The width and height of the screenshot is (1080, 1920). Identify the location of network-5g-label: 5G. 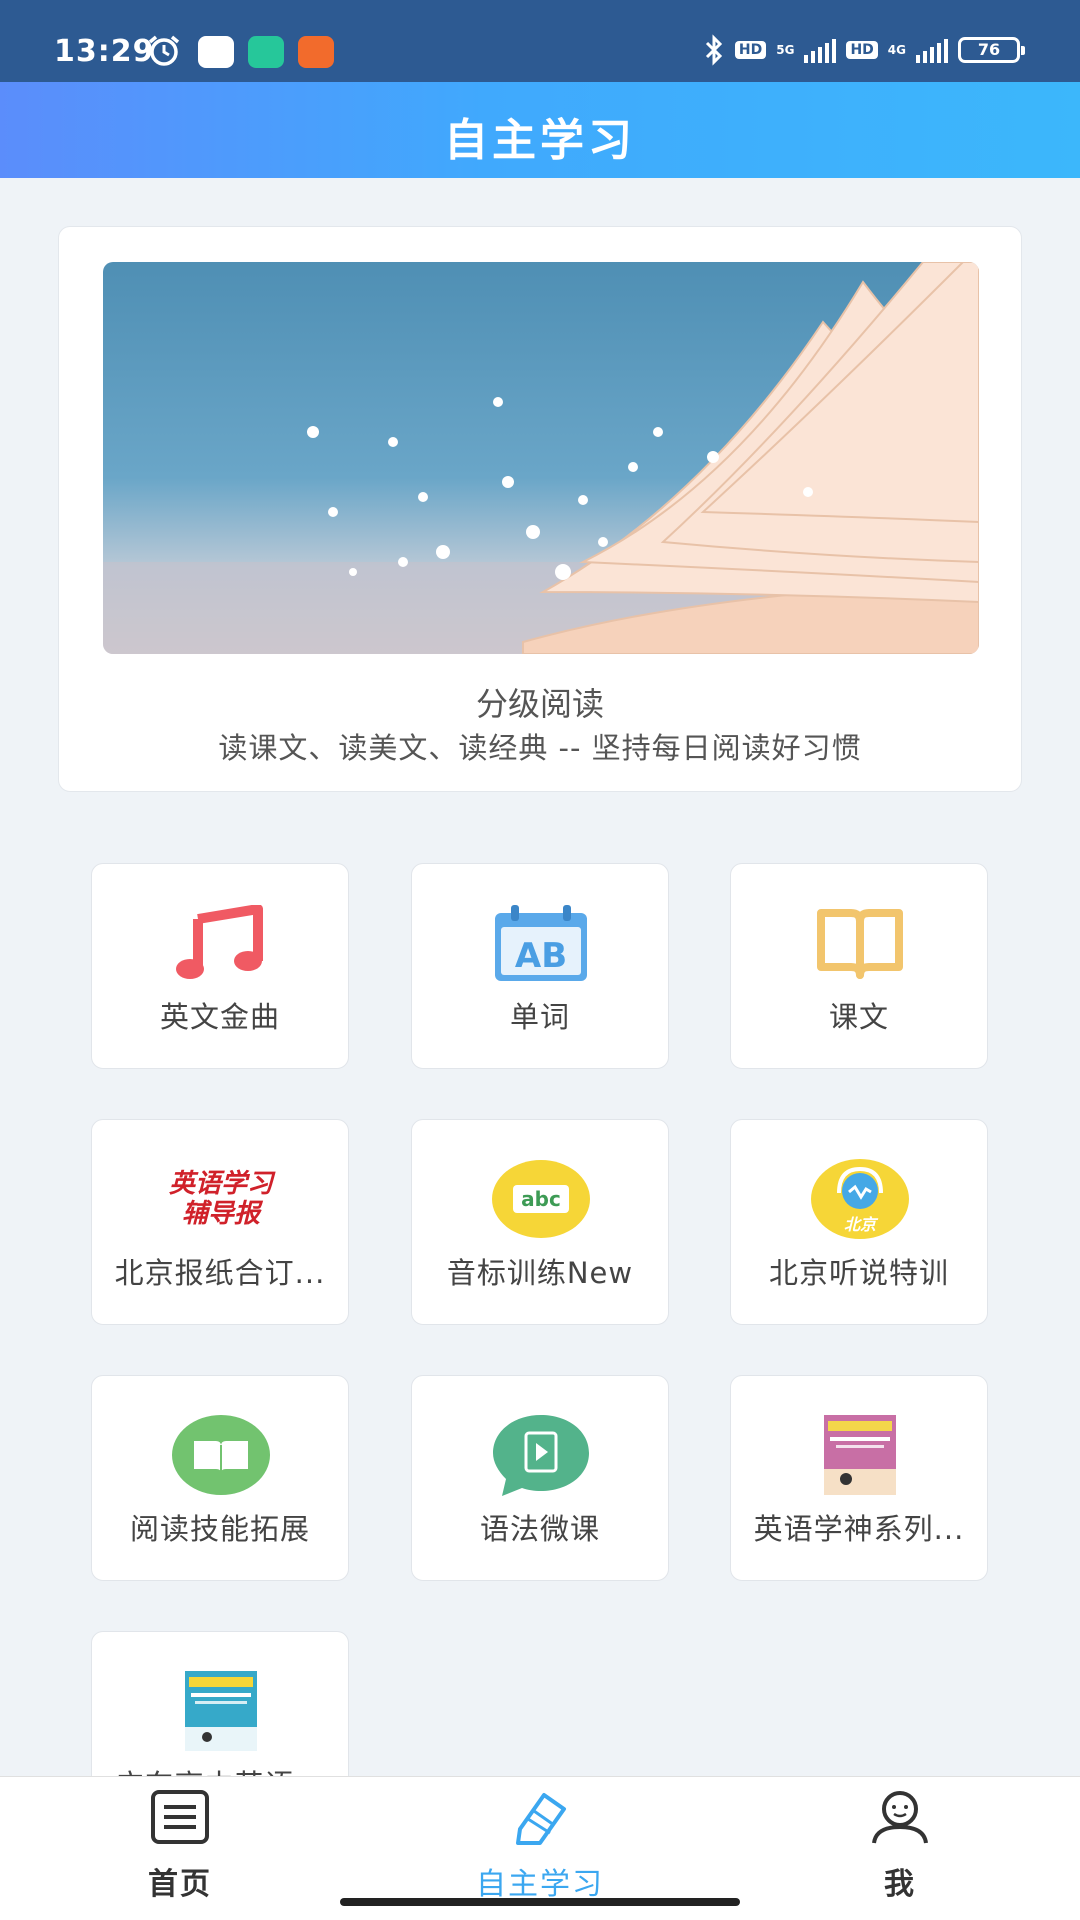
(785, 50).